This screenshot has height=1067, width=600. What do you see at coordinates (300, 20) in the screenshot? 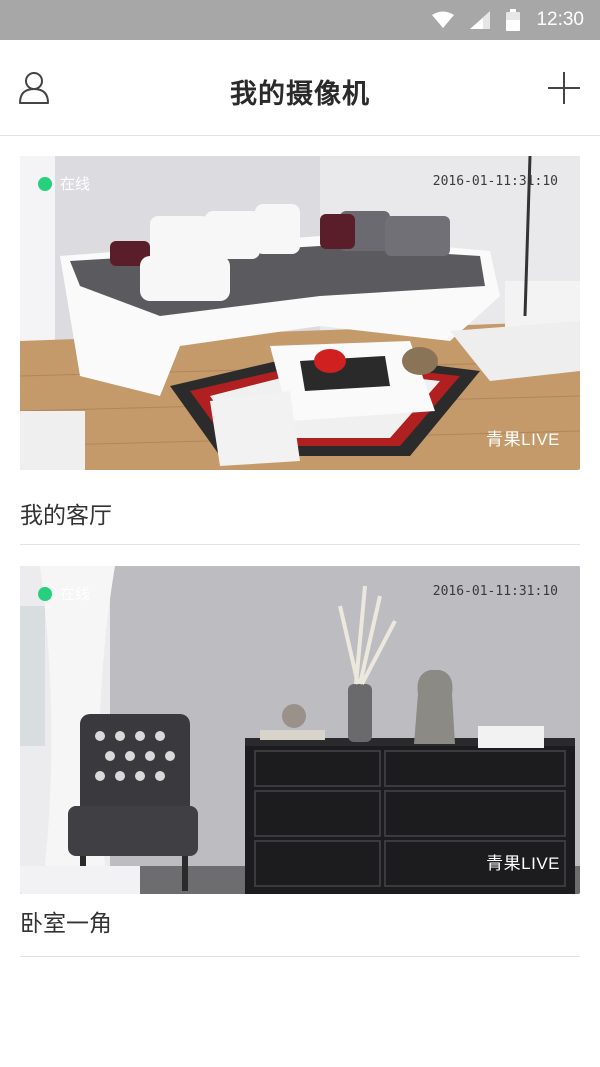
I see `status-bar: 12:30` at bounding box center [300, 20].